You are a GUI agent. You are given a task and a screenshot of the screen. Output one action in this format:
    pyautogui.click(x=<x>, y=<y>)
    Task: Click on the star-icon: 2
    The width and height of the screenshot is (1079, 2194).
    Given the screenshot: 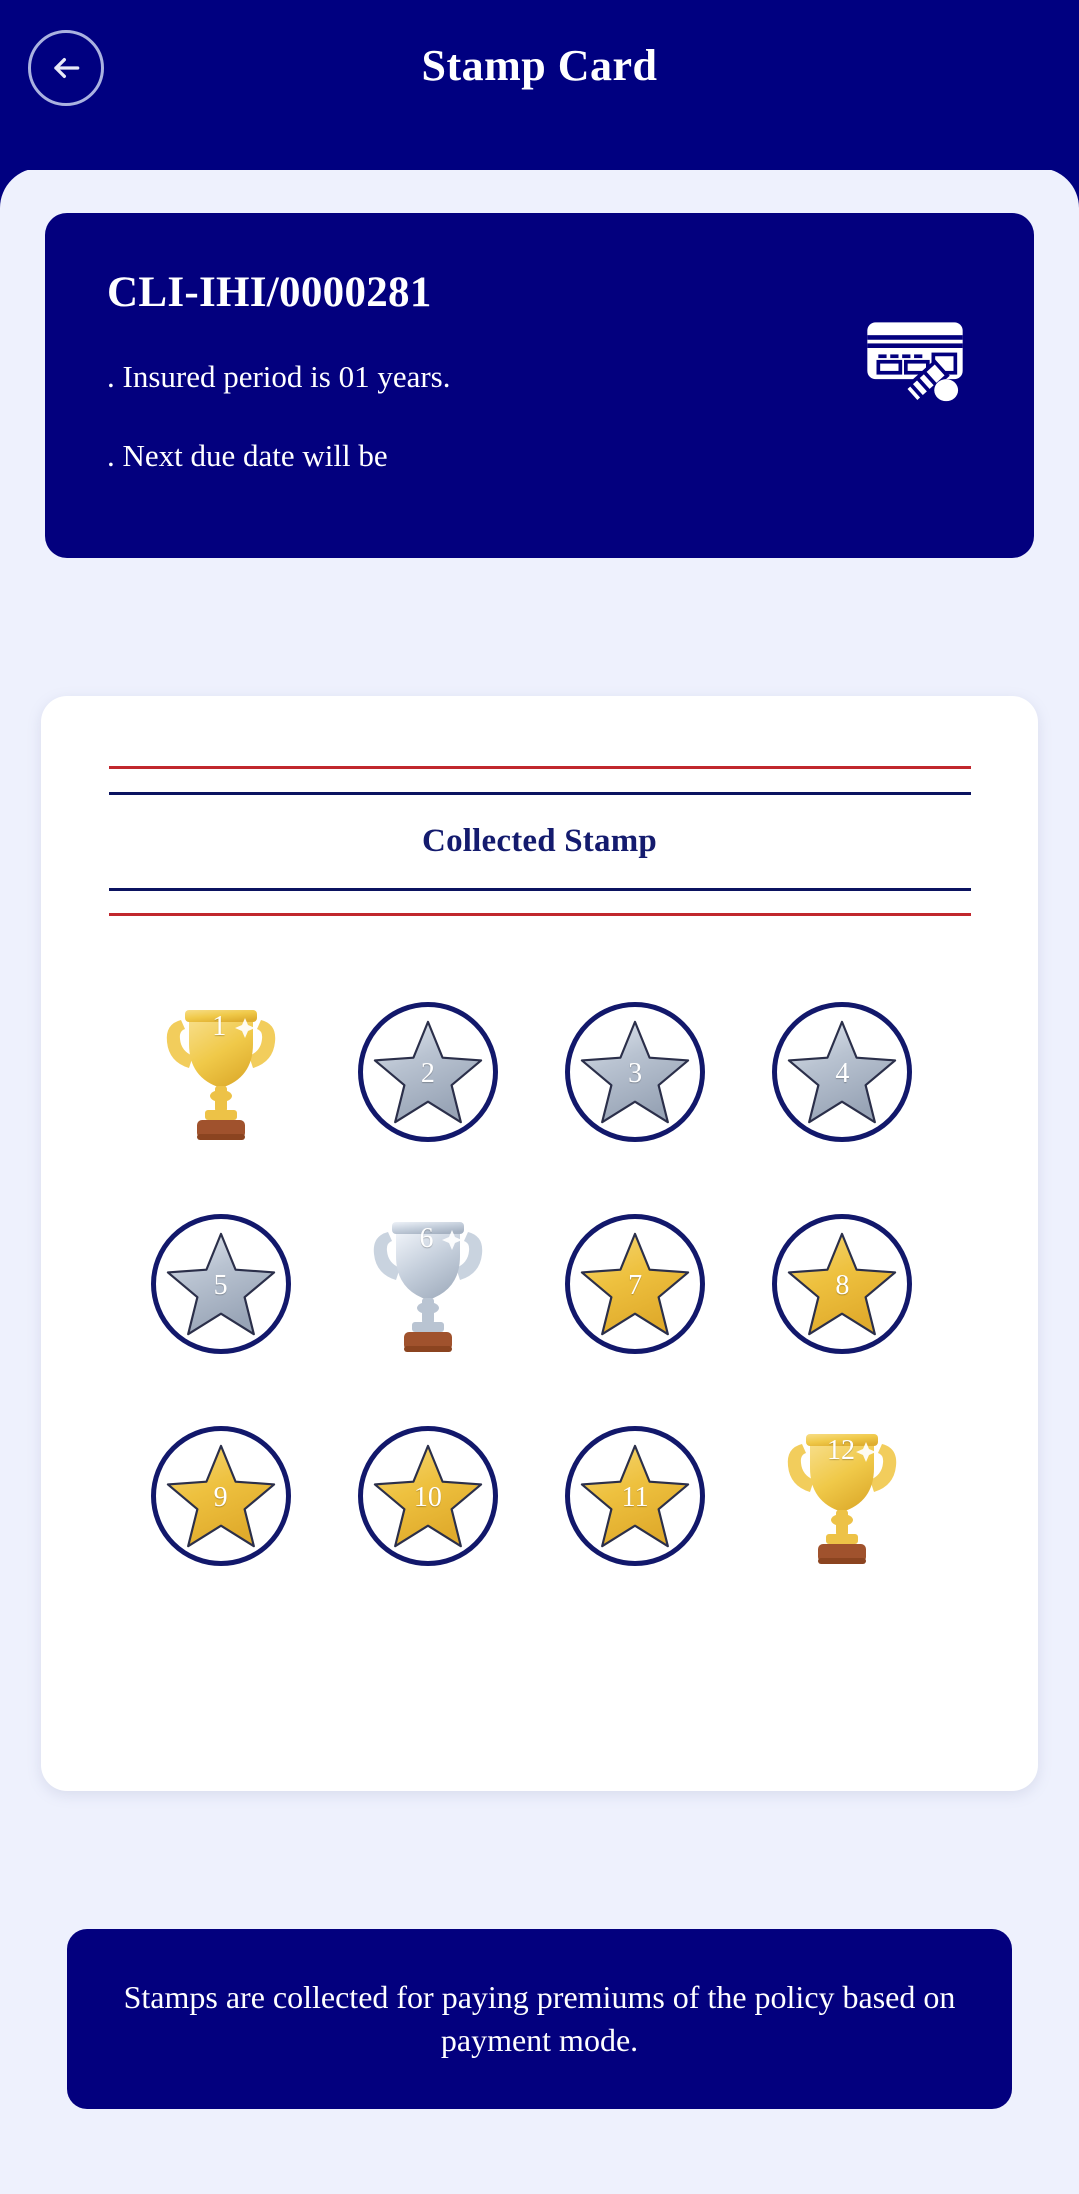 What is the action you would take?
    pyautogui.click(x=428, y=1072)
    